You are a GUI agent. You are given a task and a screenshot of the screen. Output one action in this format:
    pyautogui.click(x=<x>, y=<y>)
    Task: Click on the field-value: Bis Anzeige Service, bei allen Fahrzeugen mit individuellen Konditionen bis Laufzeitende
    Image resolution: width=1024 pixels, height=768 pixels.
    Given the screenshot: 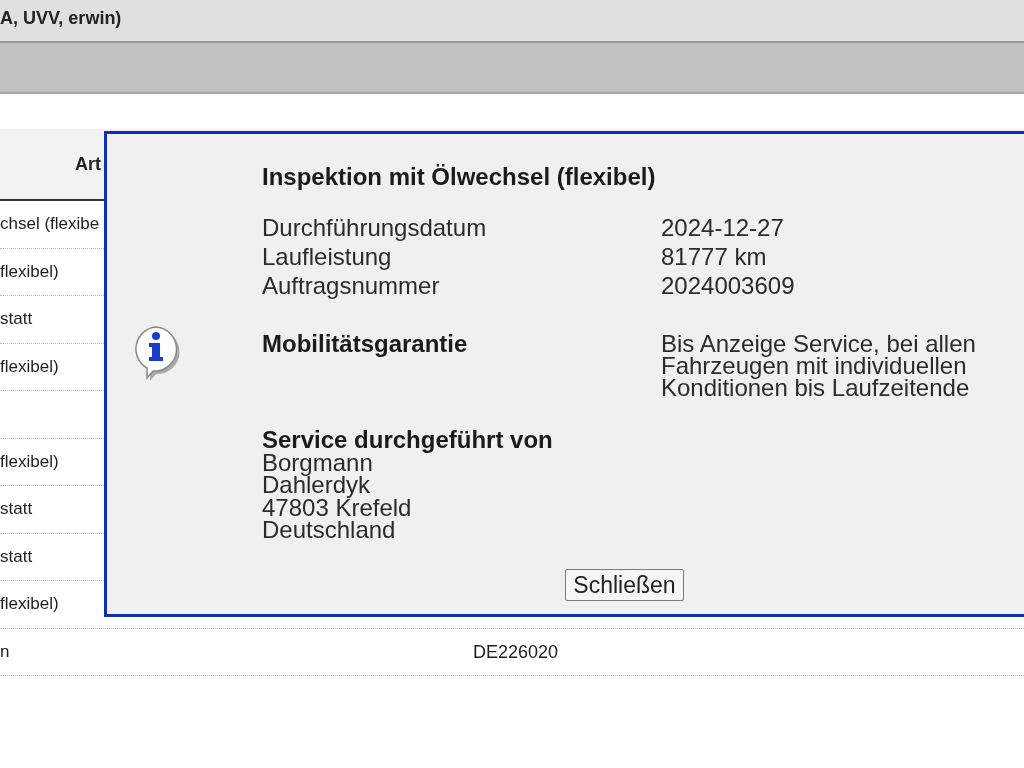 What is the action you would take?
    pyautogui.click(x=819, y=366)
    